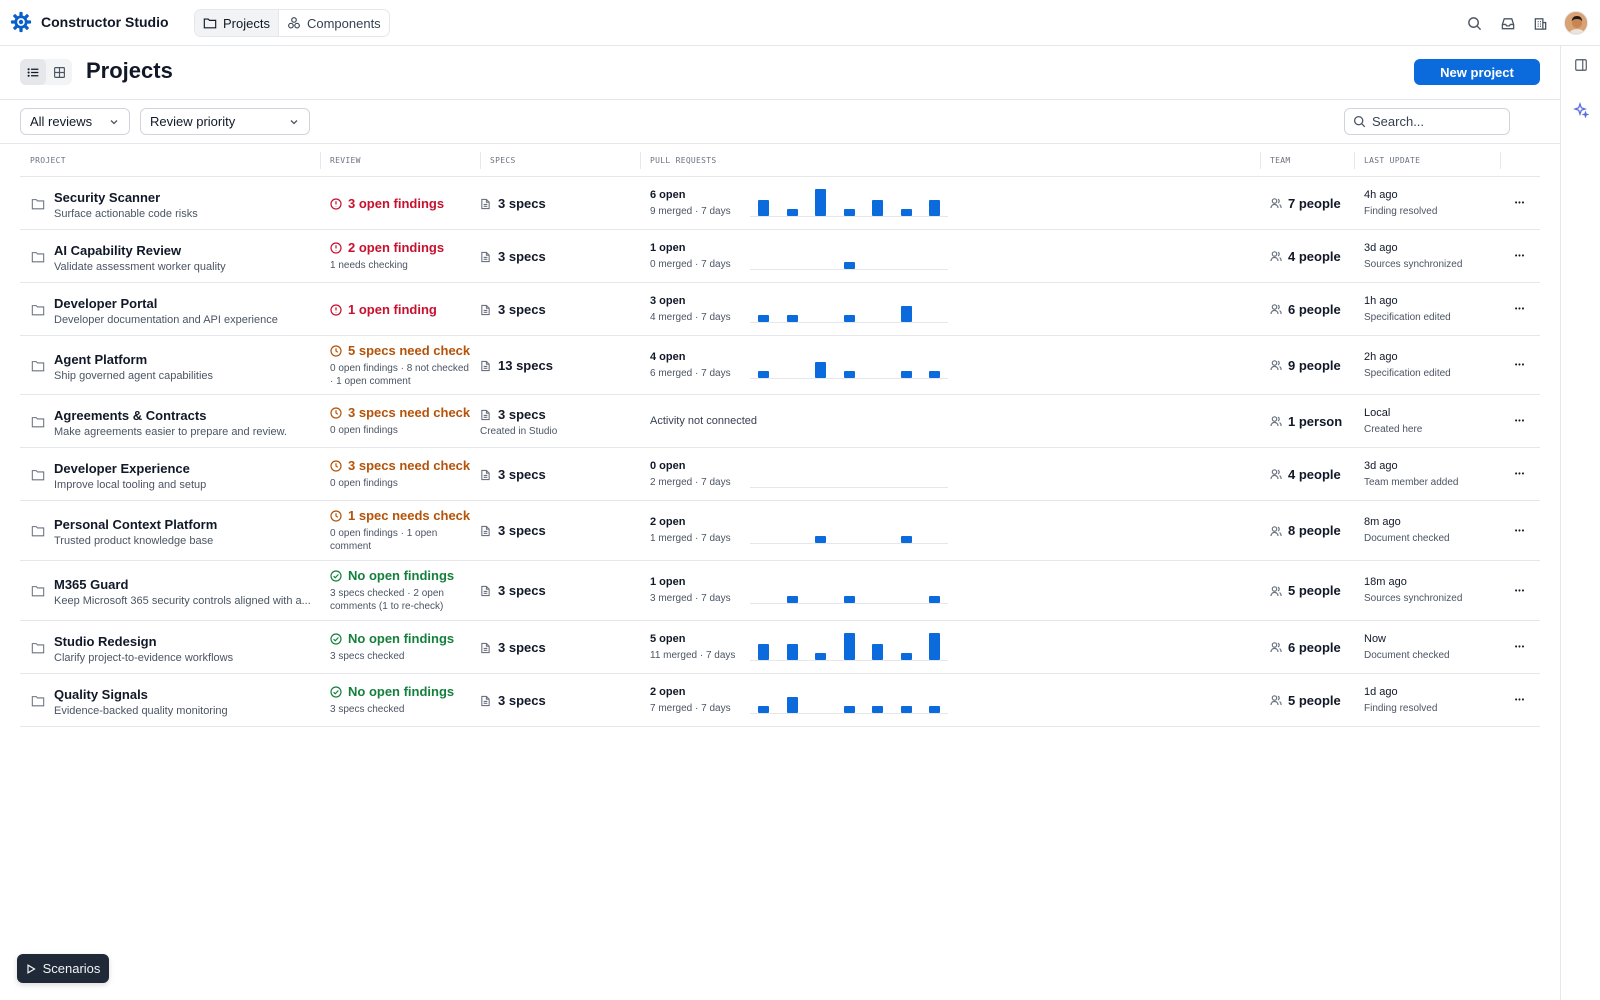 Image resolution: width=1600 pixels, height=1000 pixels. What do you see at coordinates (1477, 72) in the screenshot?
I see `new-project-button: New project` at bounding box center [1477, 72].